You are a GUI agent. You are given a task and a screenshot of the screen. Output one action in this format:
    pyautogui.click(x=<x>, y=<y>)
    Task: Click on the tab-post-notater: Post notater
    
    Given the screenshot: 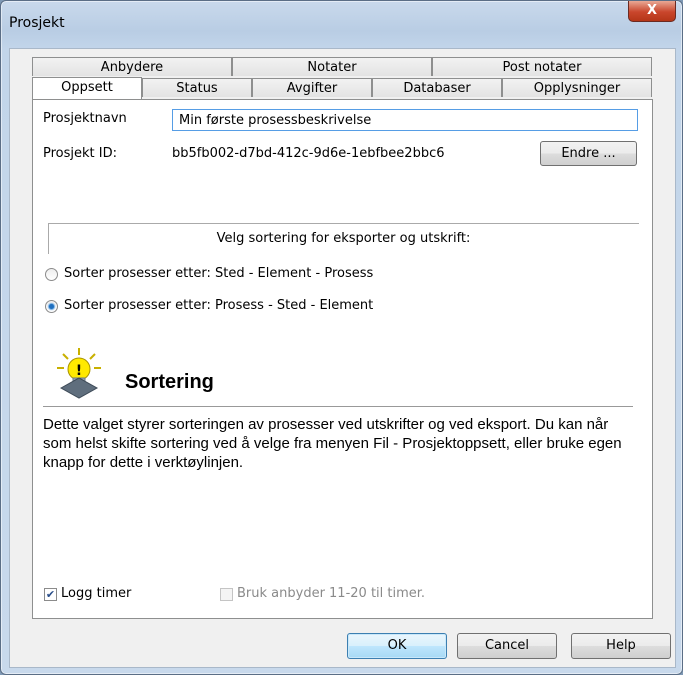 What is the action you would take?
    pyautogui.click(x=542, y=66)
    